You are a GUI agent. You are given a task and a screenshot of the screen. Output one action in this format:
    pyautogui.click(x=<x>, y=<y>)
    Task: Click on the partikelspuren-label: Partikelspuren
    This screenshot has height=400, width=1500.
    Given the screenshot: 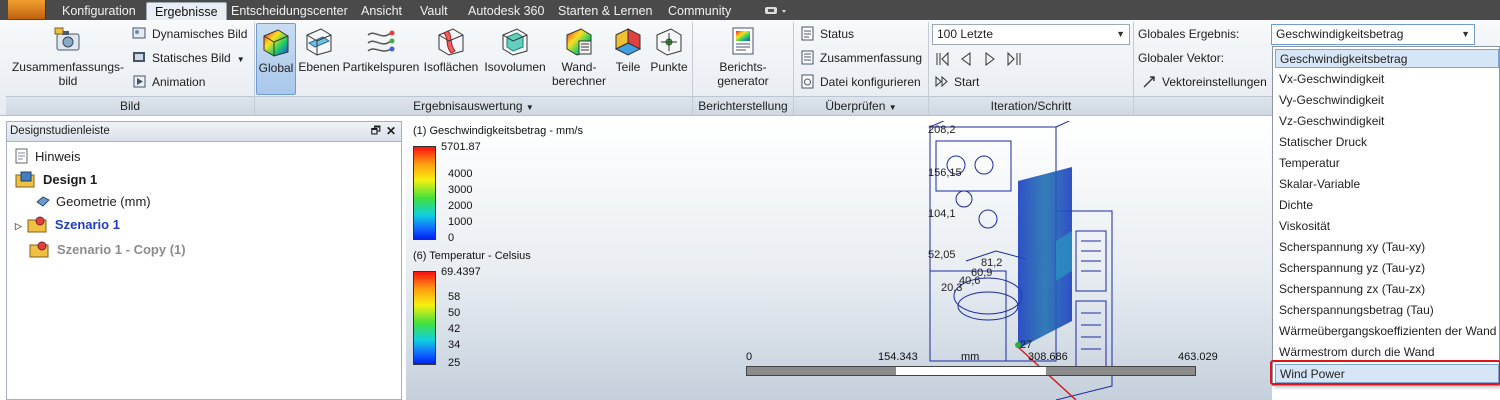 What is the action you would take?
    pyautogui.click(x=381, y=67)
    